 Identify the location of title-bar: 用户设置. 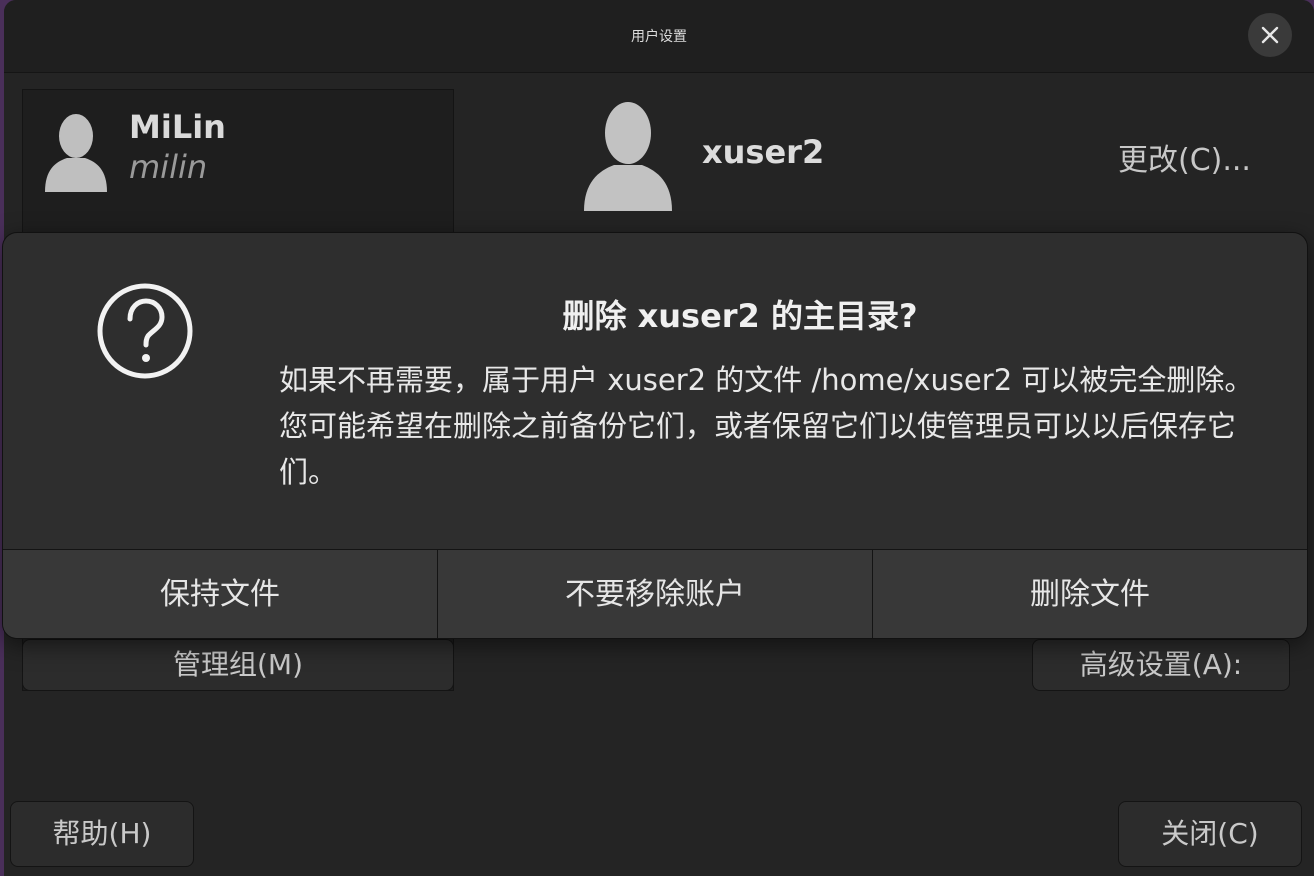
(659, 36).